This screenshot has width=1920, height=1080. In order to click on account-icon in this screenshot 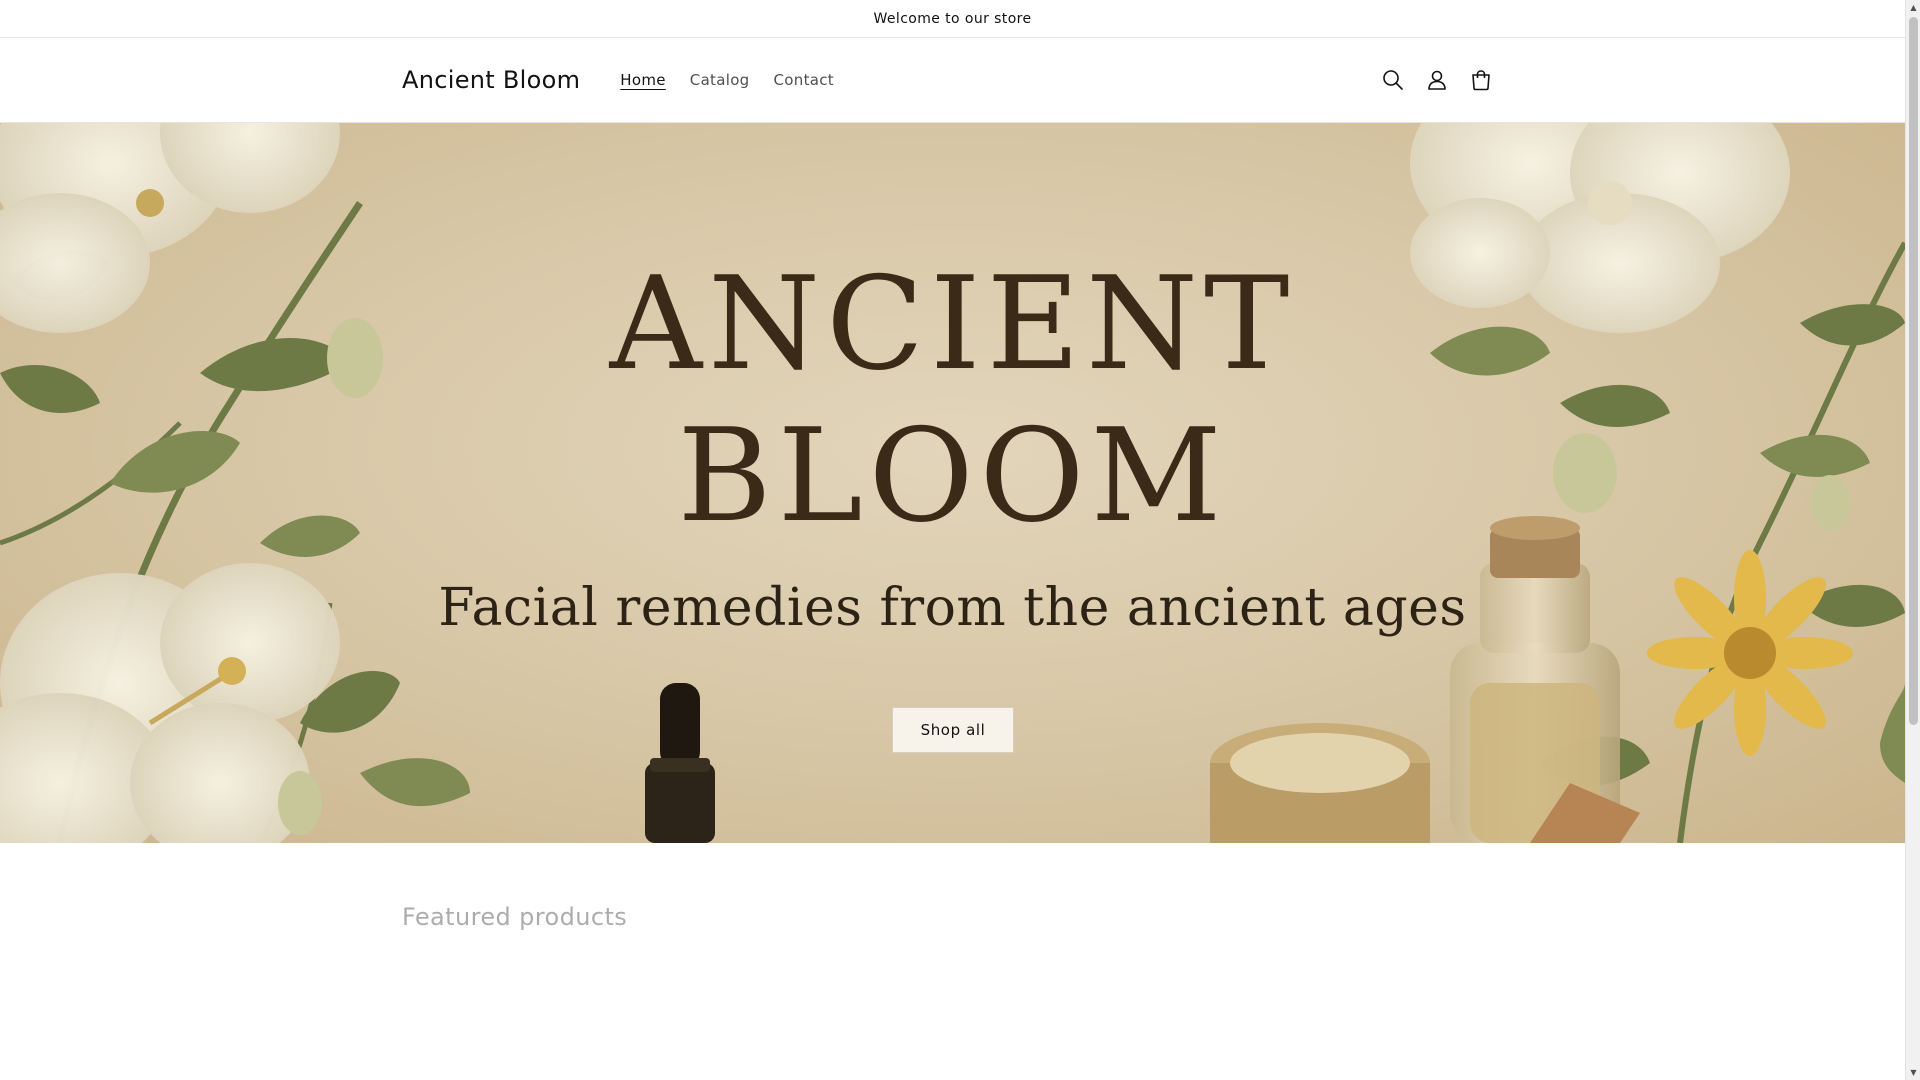, I will do `click(1437, 80)`.